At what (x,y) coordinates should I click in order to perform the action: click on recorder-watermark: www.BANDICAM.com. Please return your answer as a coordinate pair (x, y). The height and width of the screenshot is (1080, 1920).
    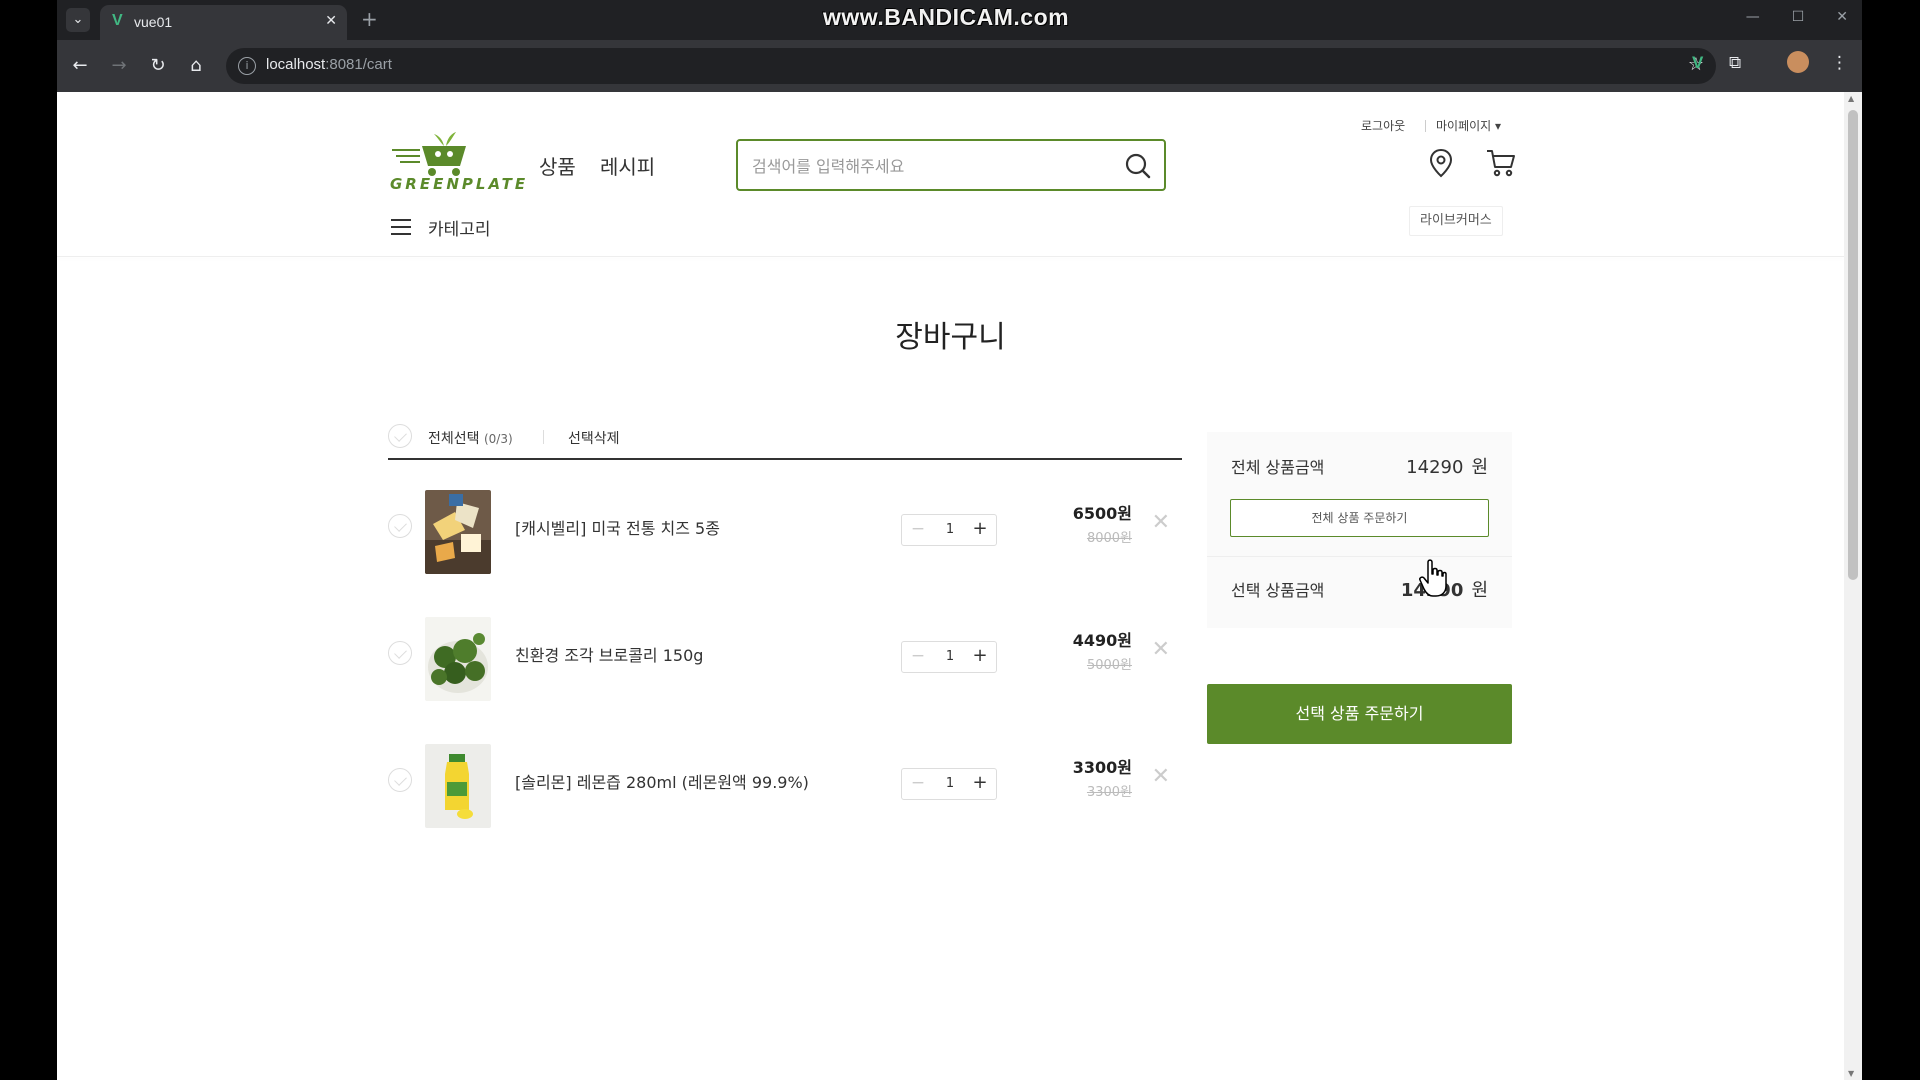
    Looking at the image, I should click on (946, 17).